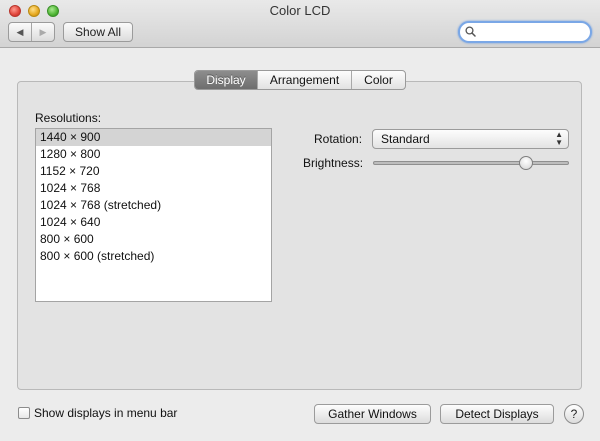  What do you see at coordinates (153, 171) in the screenshot?
I see `resolution-item: 1152 × 720` at bounding box center [153, 171].